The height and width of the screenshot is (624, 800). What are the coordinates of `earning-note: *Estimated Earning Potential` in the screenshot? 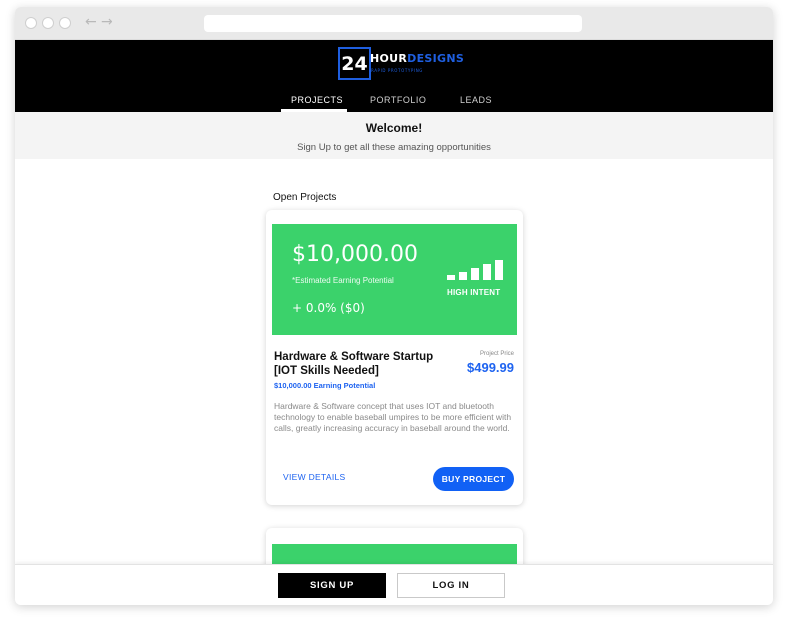 It's located at (343, 280).